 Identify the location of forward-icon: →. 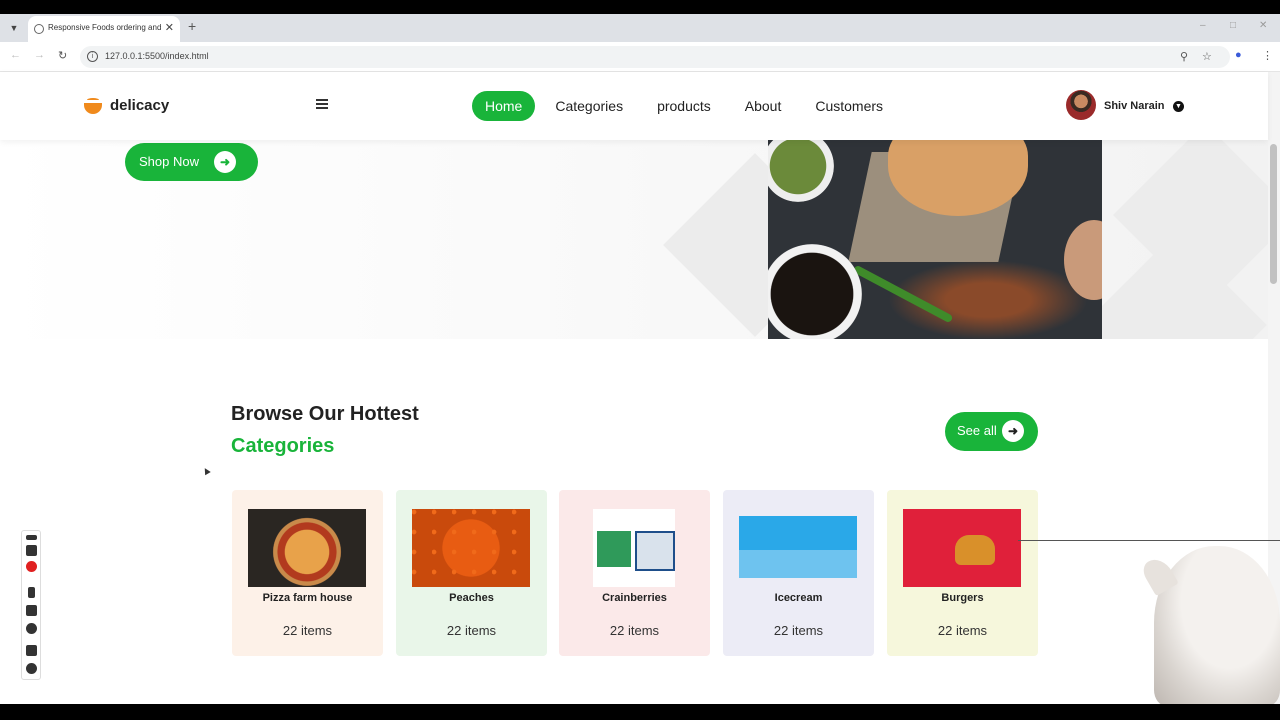
(39, 55).